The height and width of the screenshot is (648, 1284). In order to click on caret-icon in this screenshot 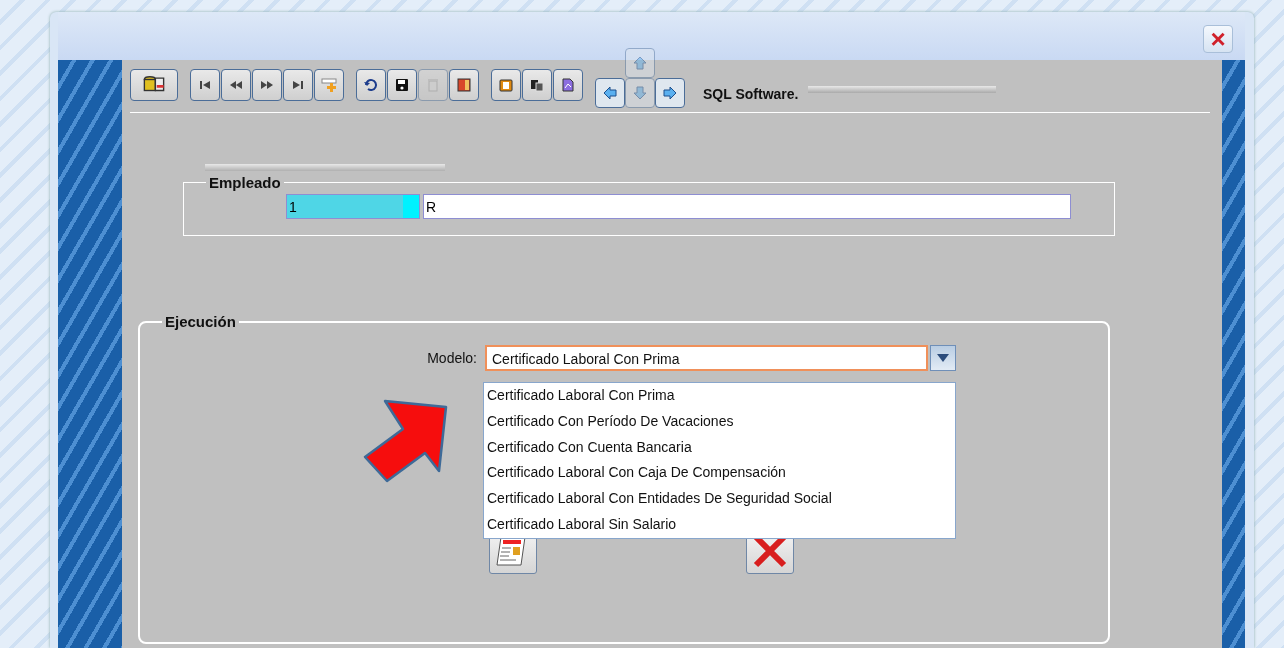, I will do `click(943, 358)`.